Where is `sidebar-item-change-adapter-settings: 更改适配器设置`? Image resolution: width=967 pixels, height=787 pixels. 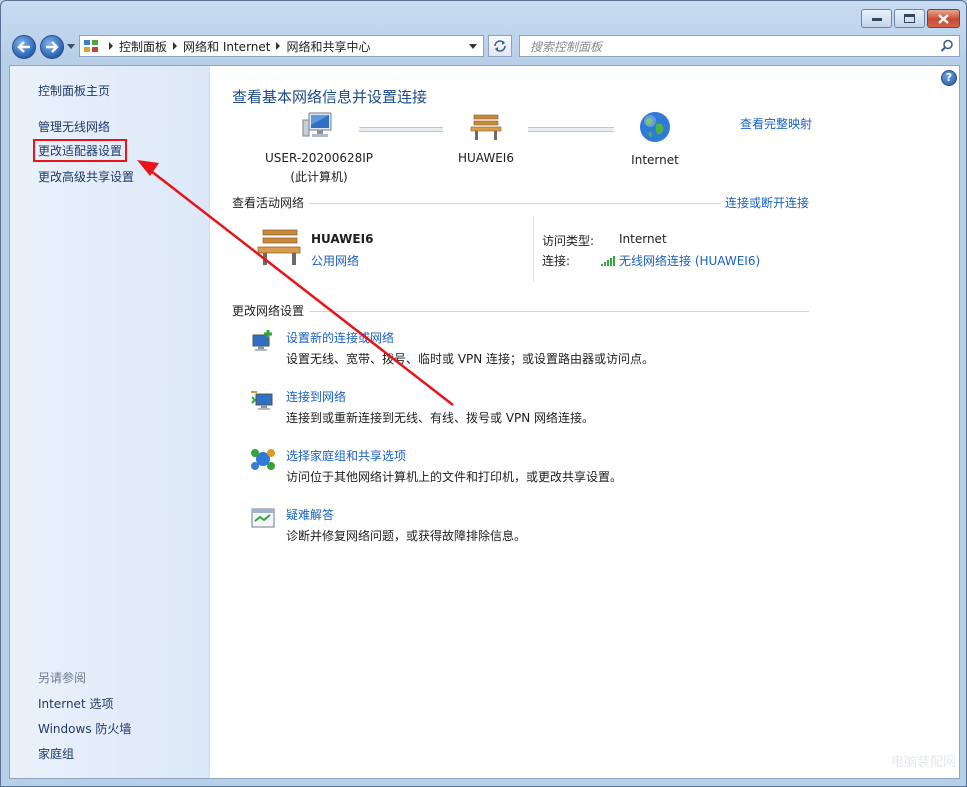 sidebar-item-change-adapter-settings: 更改适配器设置 is located at coordinates (80, 150).